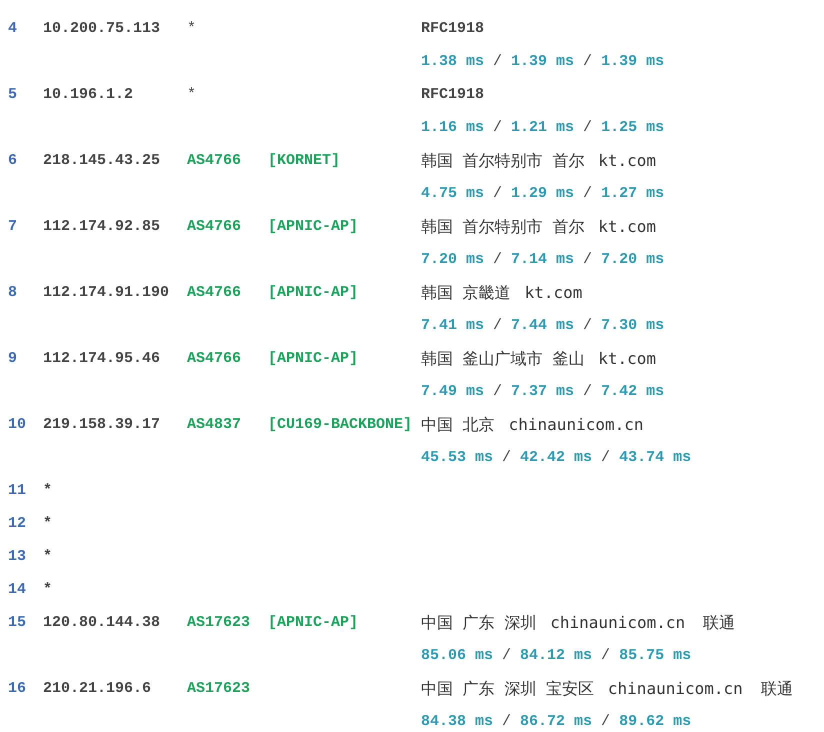 The image size is (824, 732). What do you see at coordinates (17, 424) in the screenshot?
I see `hop-number: 10` at bounding box center [17, 424].